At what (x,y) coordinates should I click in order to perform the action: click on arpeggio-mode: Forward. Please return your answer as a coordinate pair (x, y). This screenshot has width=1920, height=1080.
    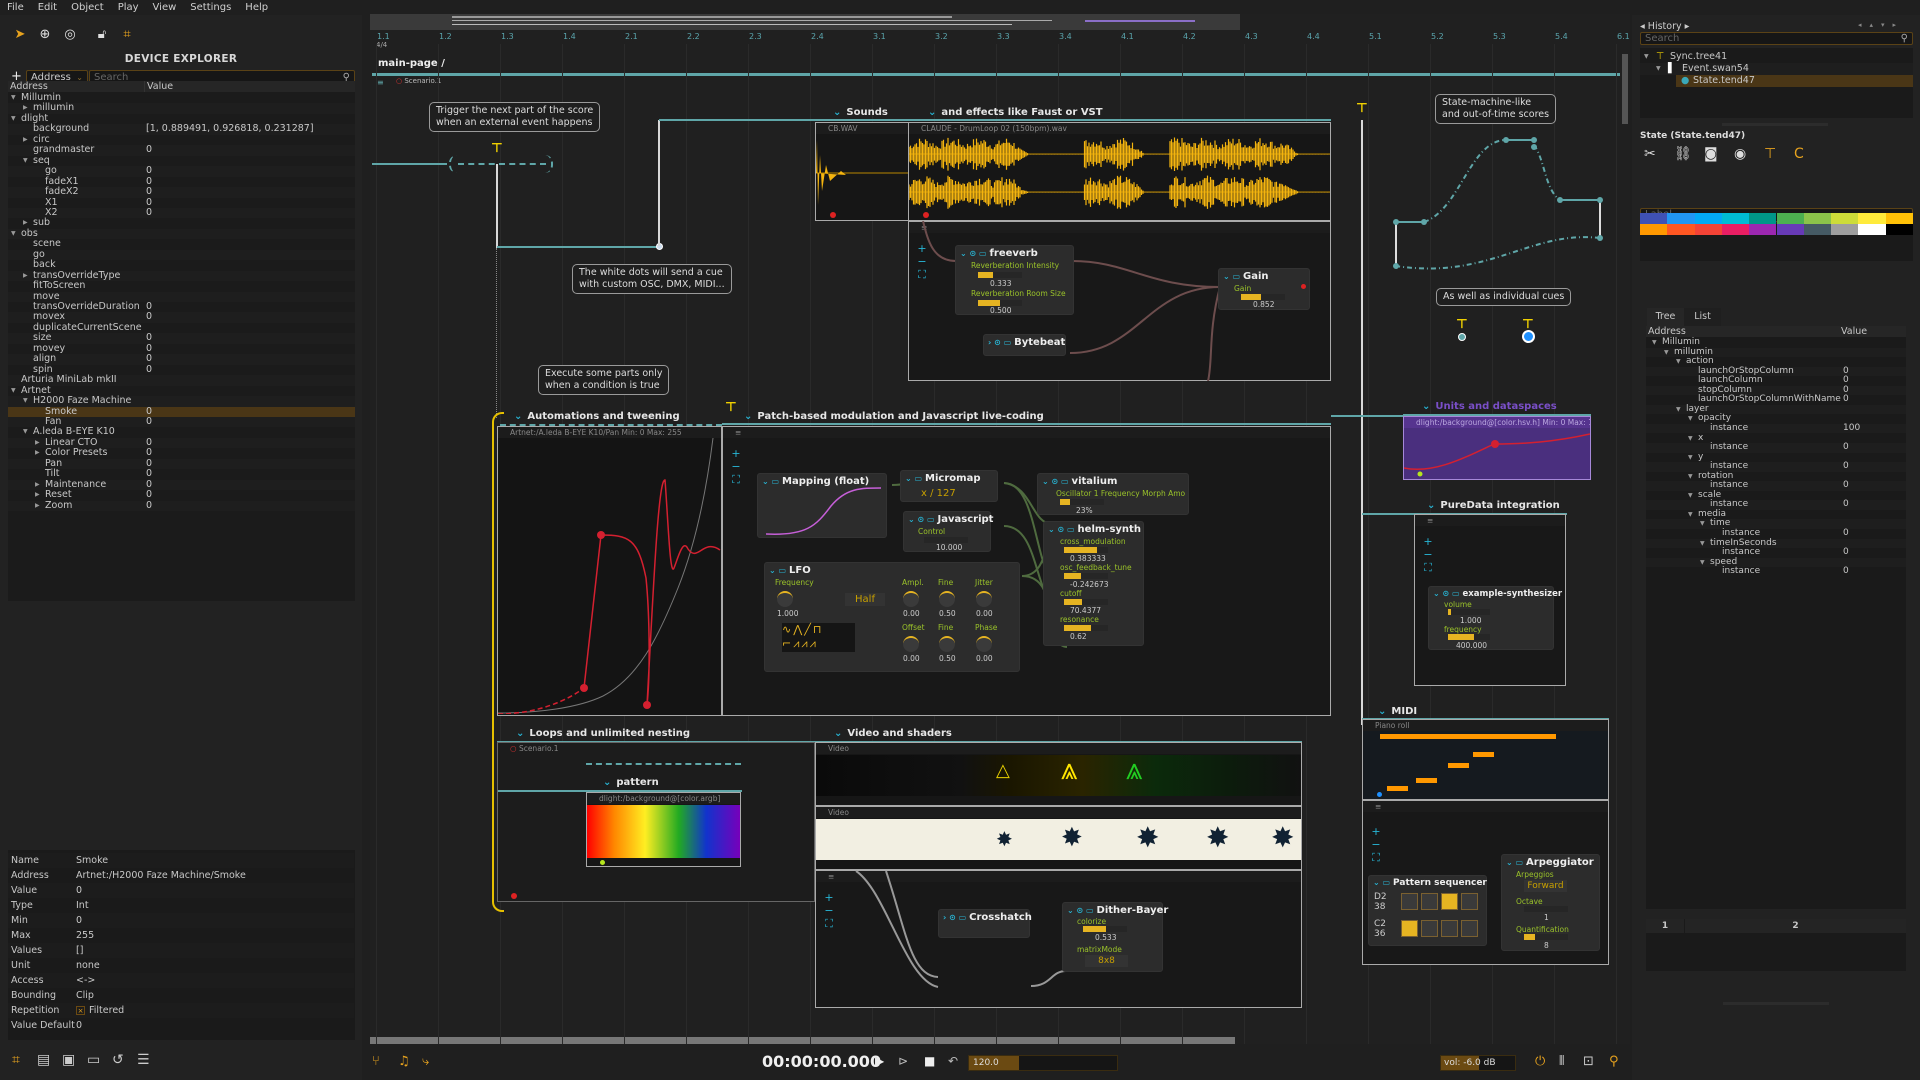
    Looking at the image, I should click on (1545, 886).